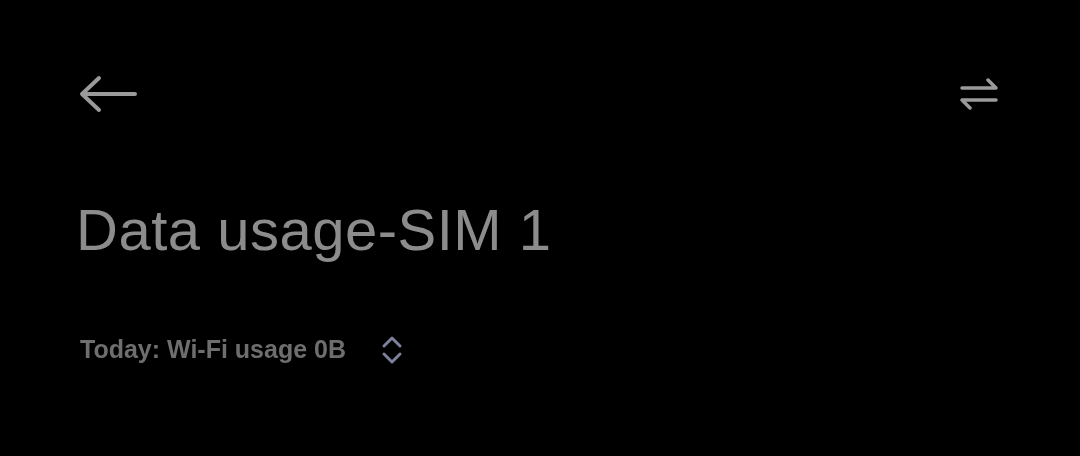 The image size is (1080, 456). What do you see at coordinates (314, 230) in the screenshot?
I see `page-title: Data usage-SIM 1` at bounding box center [314, 230].